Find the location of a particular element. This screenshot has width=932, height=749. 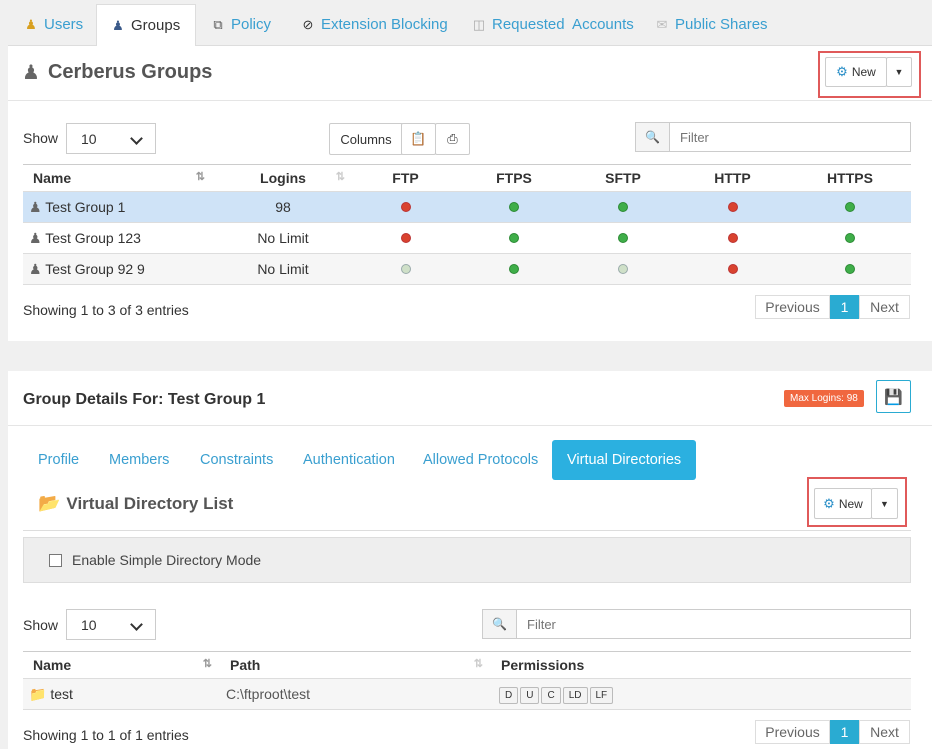

vd-path: C:\ftproot\test is located at coordinates (355, 694).